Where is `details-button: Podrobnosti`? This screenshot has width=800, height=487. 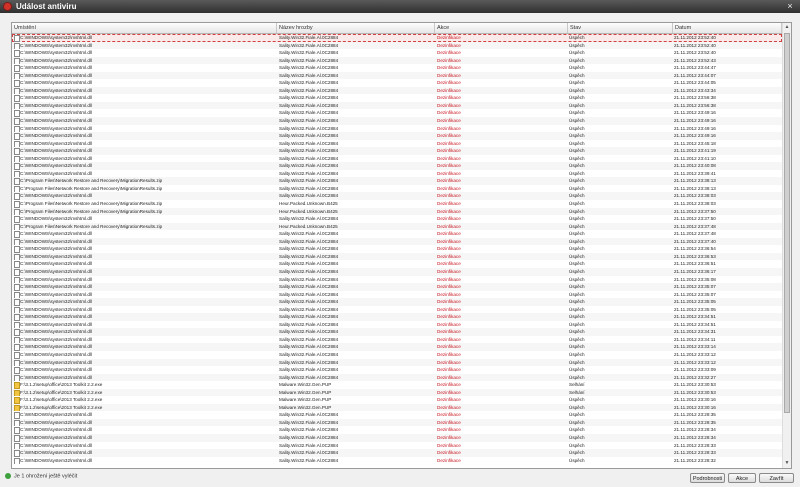
details-button: Podrobnosti is located at coordinates (707, 478).